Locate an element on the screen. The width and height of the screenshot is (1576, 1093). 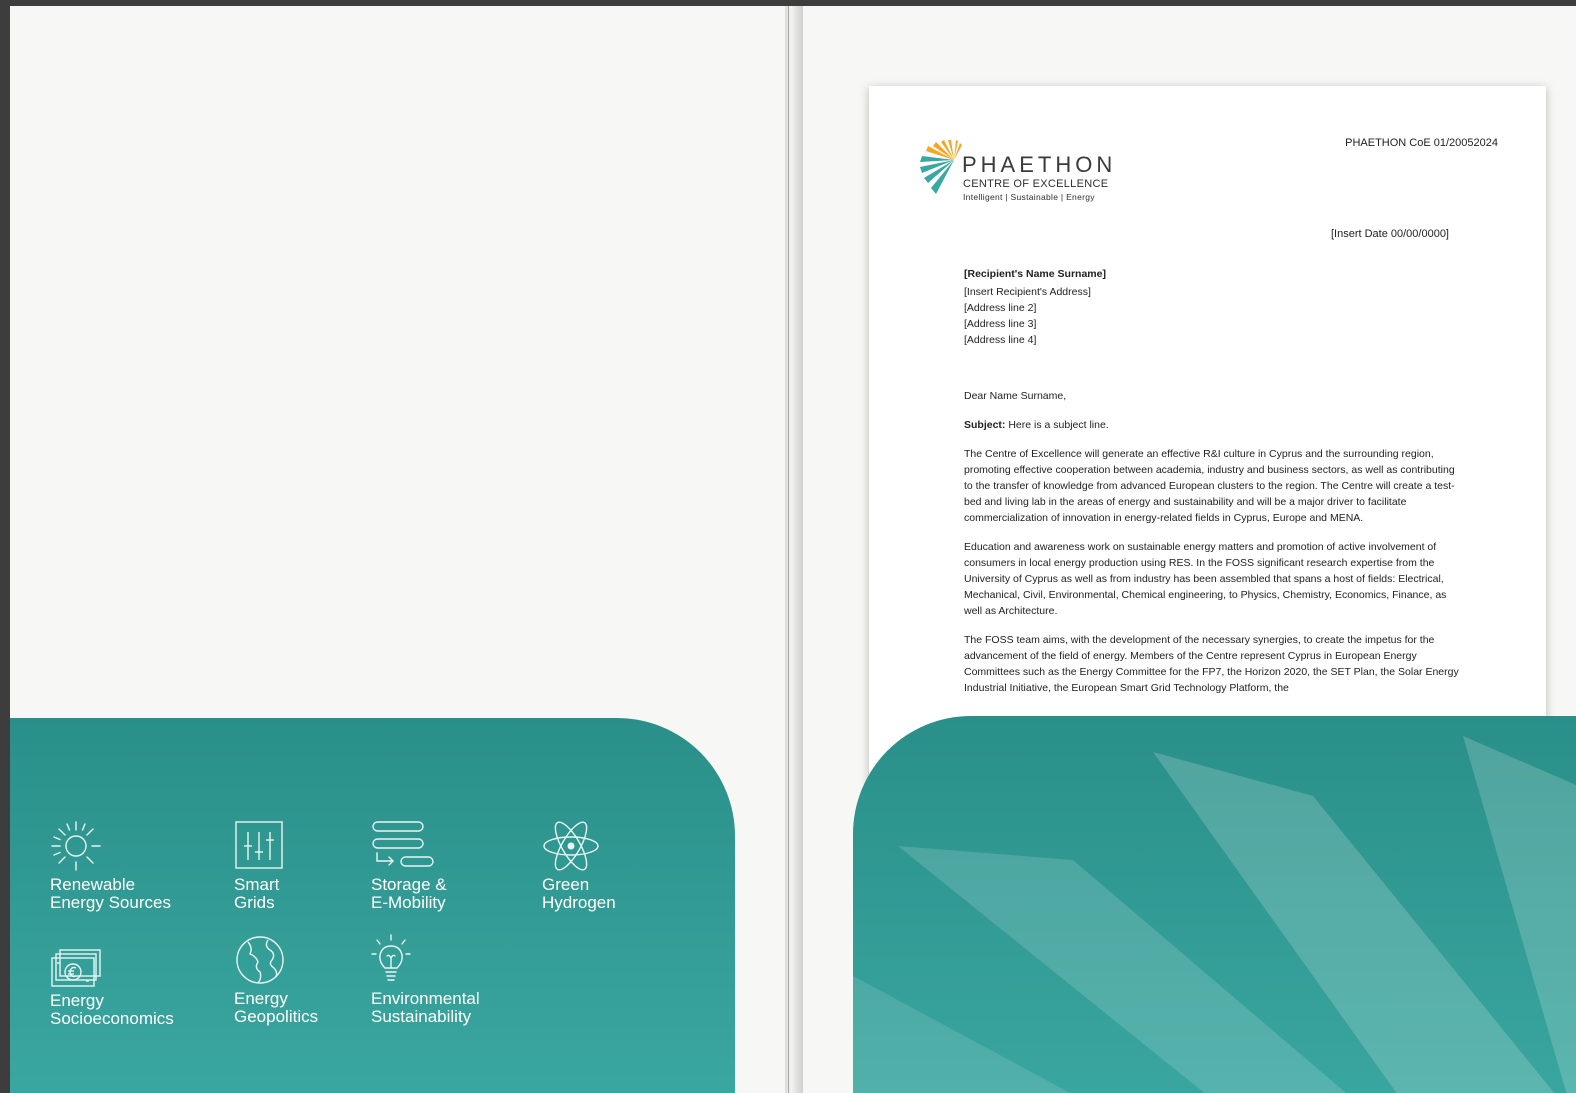
area-label: Storage & E-Mobility is located at coordinates (409, 893).